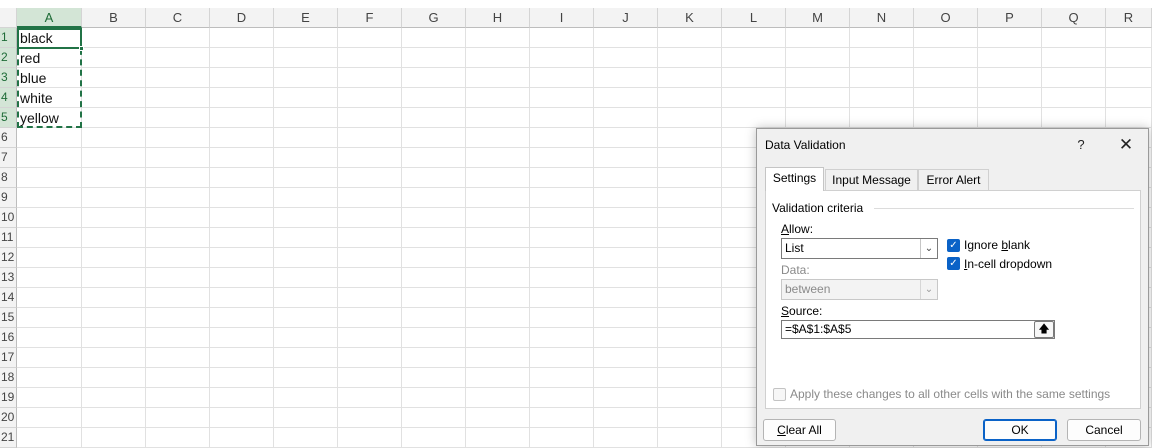 This screenshot has width=1152, height=448. I want to click on close-icon: ✕, so click(1126, 145).